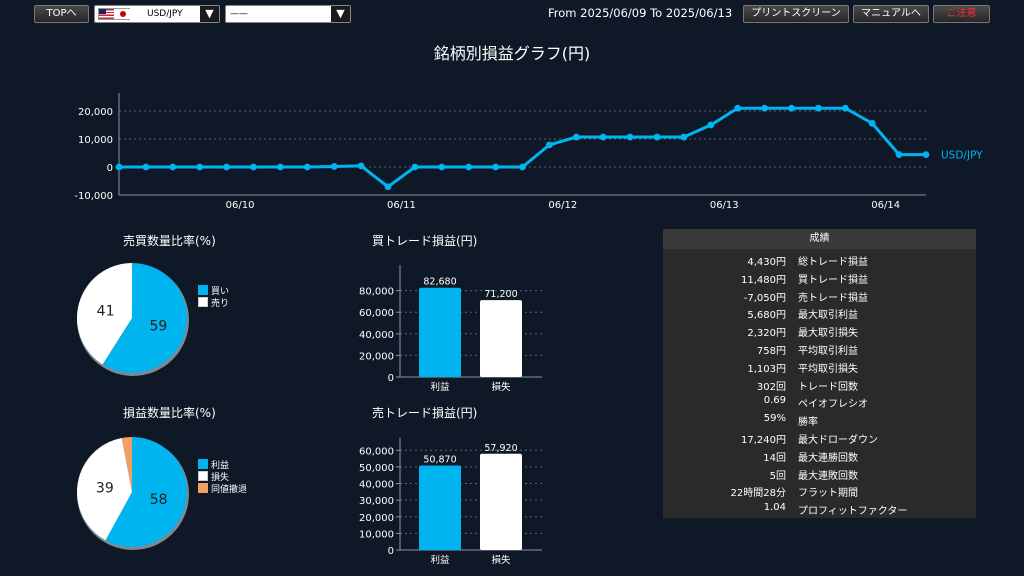 This screenshot has width=1024, height=576. I want to click on x-tick-label: 06/11, so click(401, 205).